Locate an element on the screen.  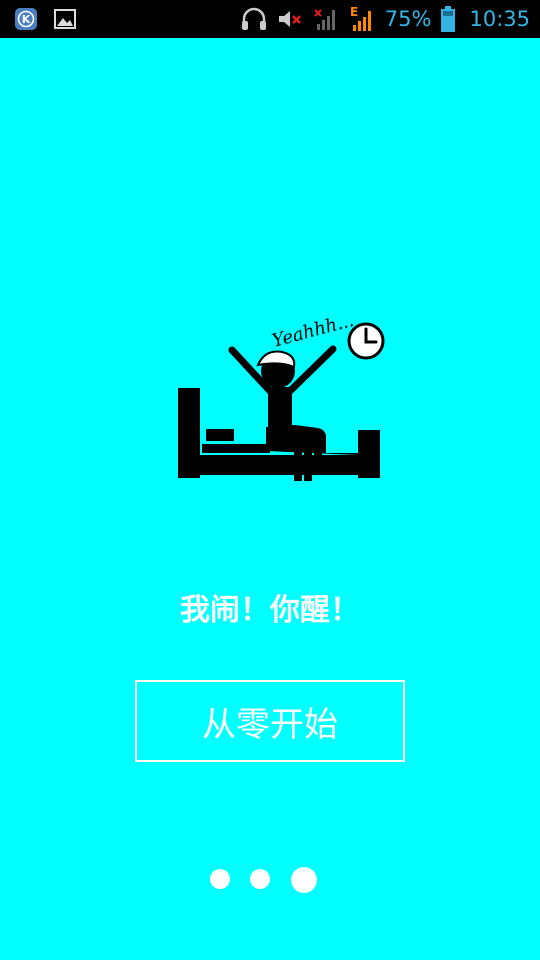
bed-footboard is located at coordinates (369, 454).